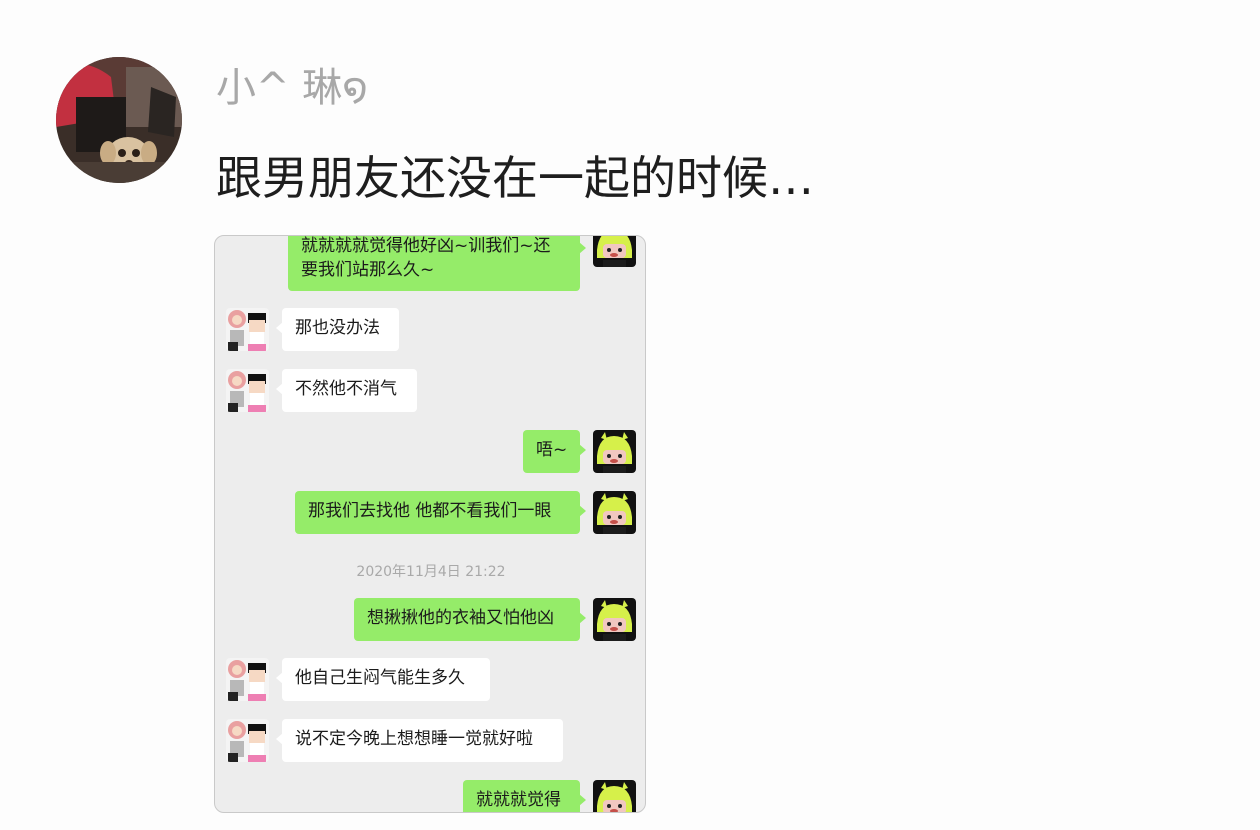 The image size is (1260, 830). Describe the element at coordinates (383, 679) in the screenshot. I see `chat-bubble-received: 他自己生闷气能生多久` at that location.